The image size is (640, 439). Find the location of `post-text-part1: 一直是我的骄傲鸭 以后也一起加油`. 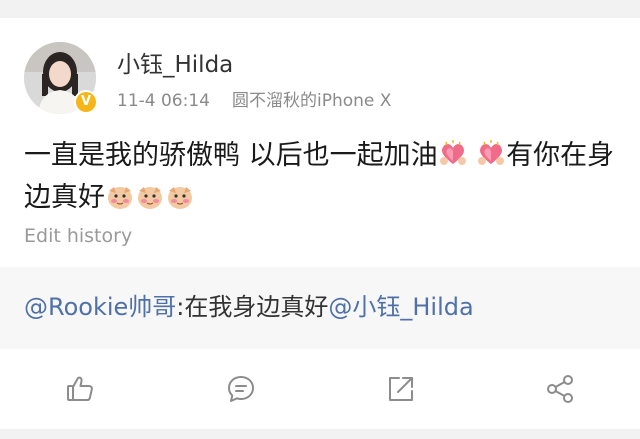

post-text-part1: 一直是我的骄傲鸭 以后也一起加油 is located at coordinates (231, 155).